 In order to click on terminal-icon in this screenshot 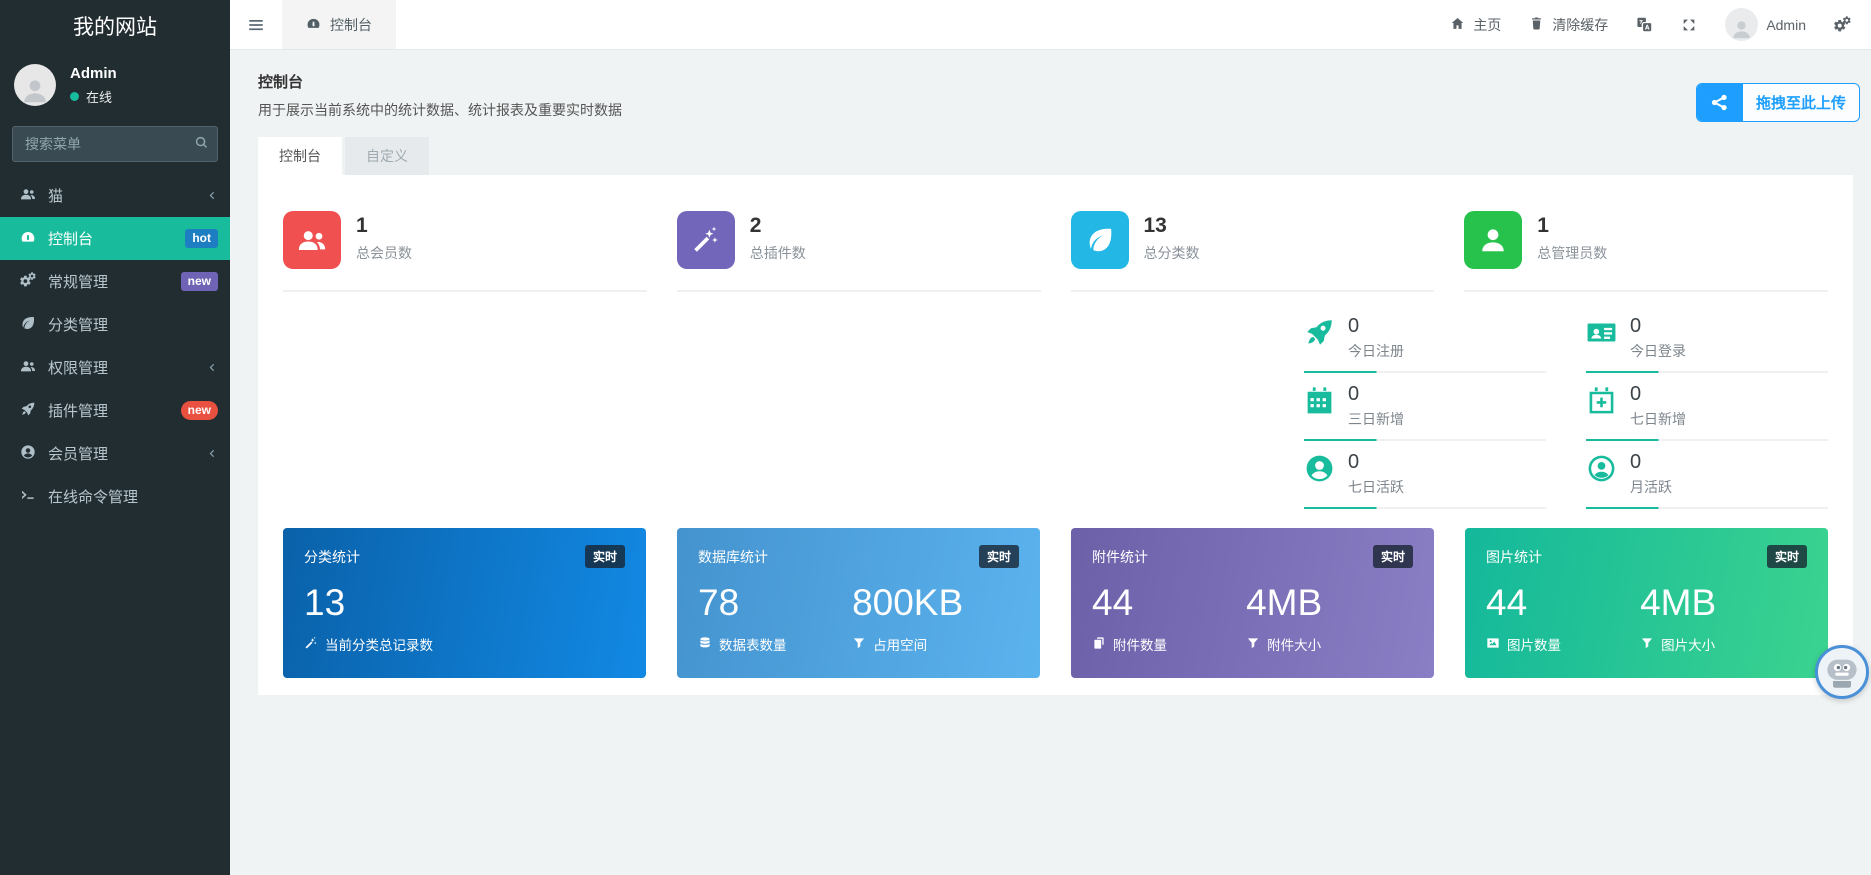, I will do `click(28, 496)`.